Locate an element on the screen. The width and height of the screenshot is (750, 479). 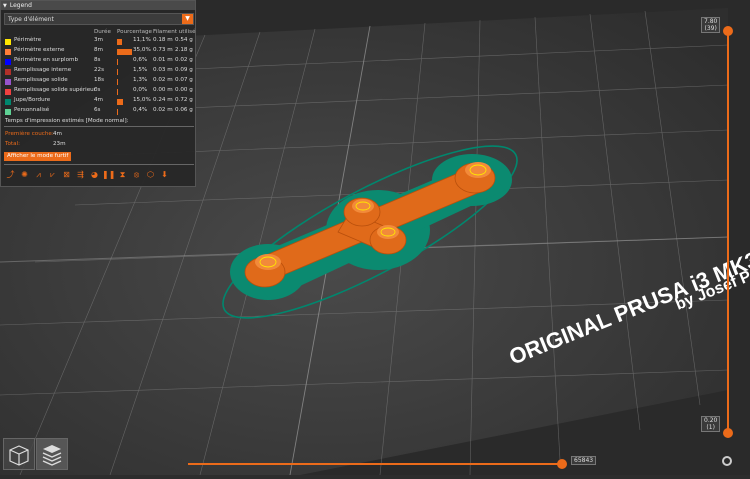
feature-duration: 0s is located at coordinates (97, 90).